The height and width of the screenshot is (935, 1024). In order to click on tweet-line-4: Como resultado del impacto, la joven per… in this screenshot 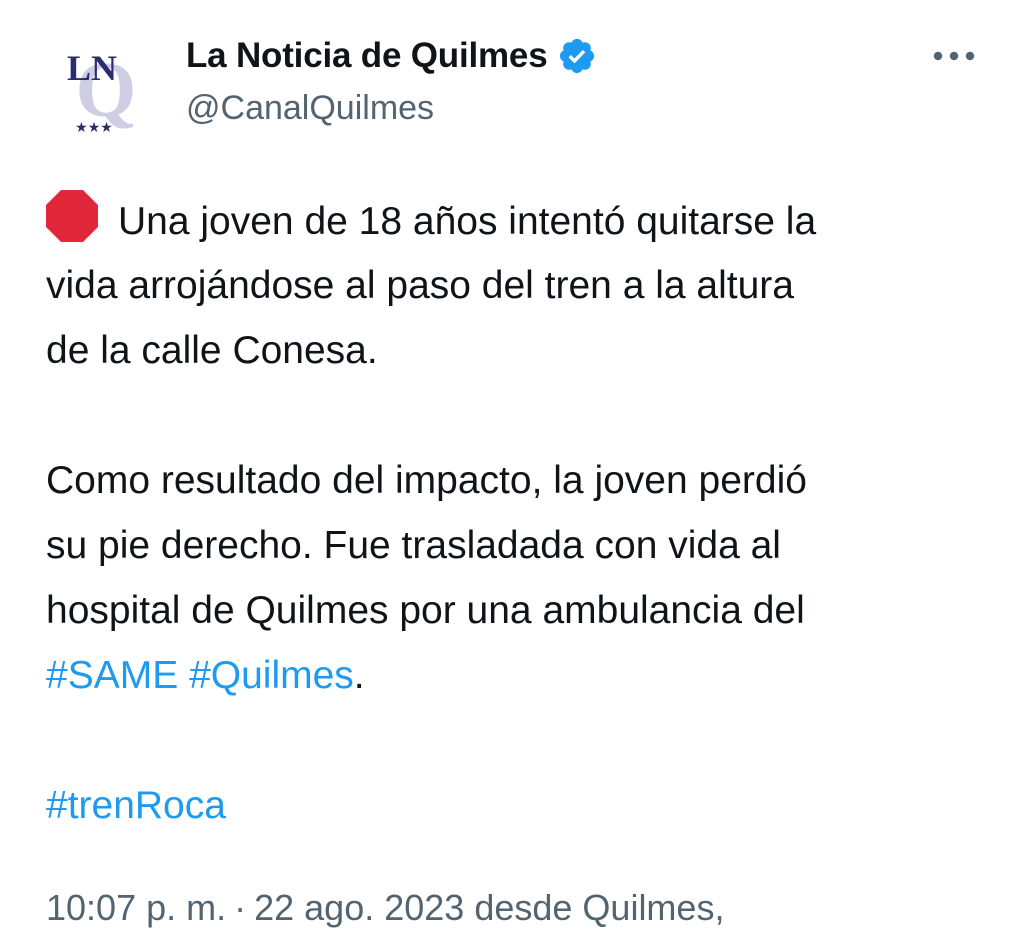, I will do `click(426, 480)`.